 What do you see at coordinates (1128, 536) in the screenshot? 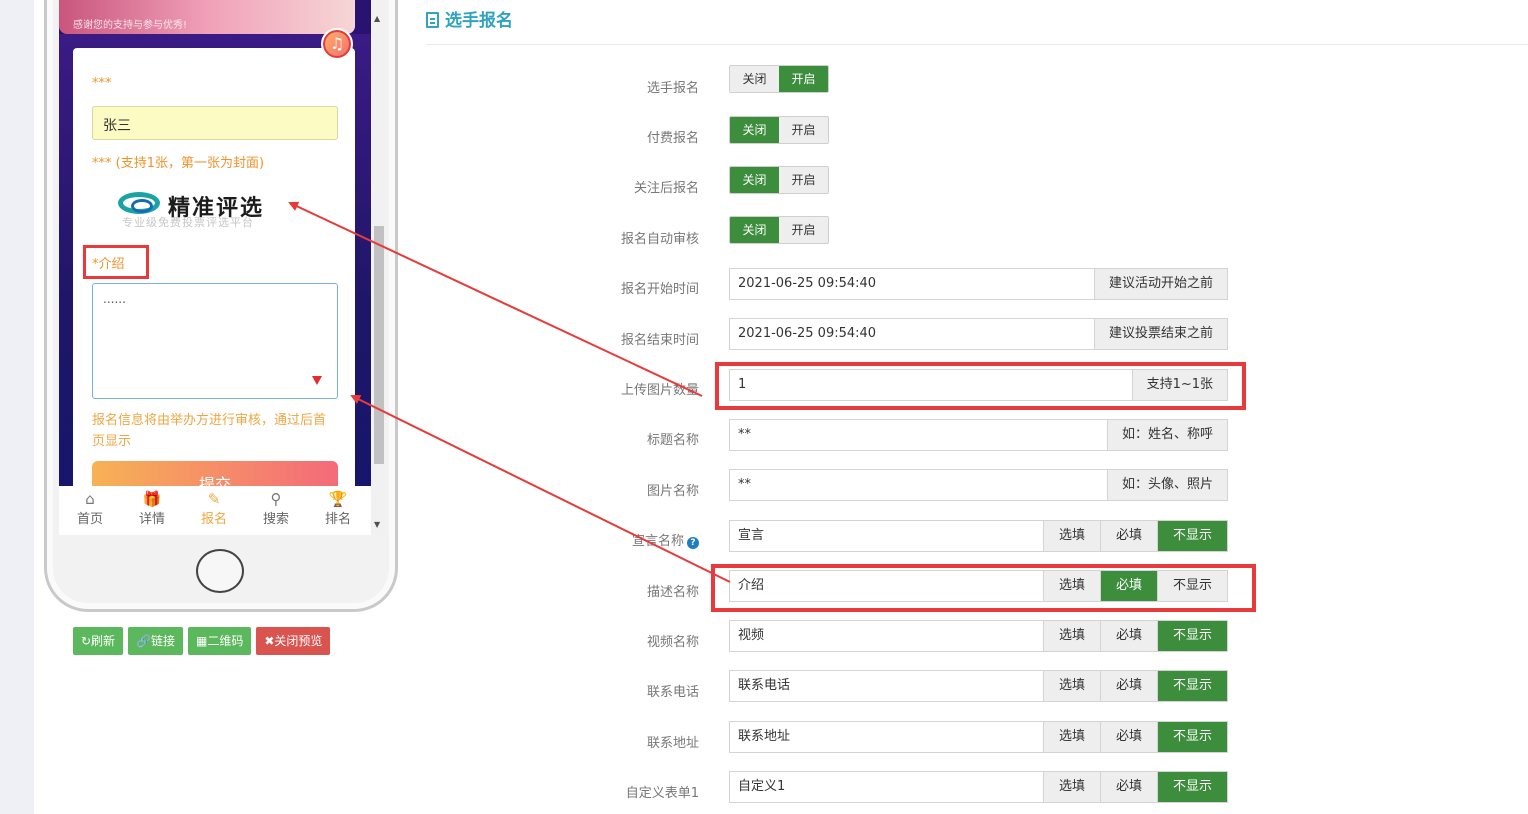
I see `slogan-required-button: 必填` at bounding box center [1128, 536].